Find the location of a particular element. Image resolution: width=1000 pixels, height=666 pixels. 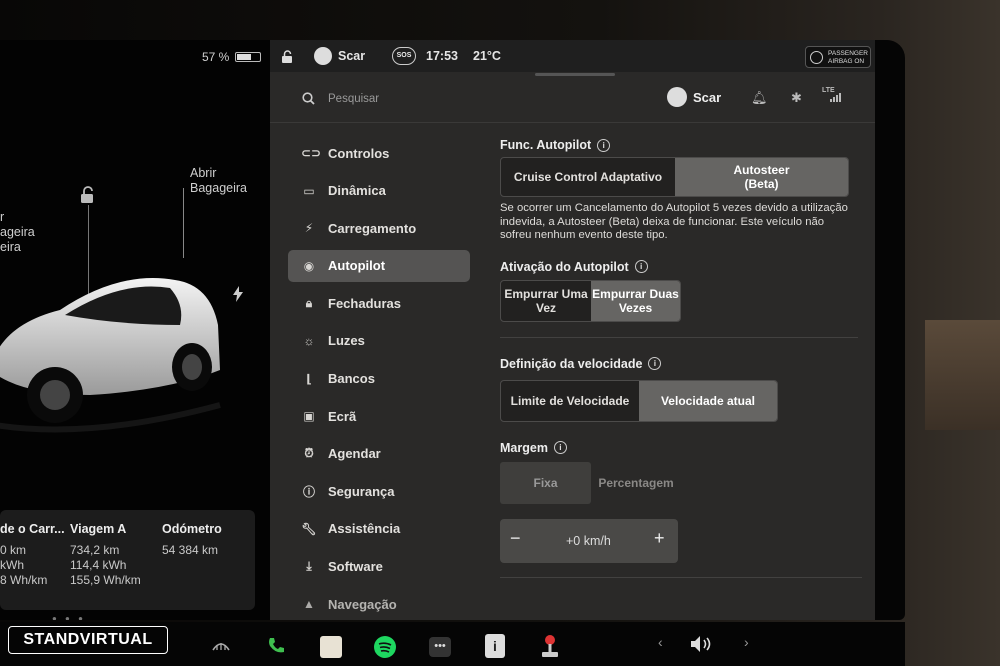

current-speed-option: Velocidade atual is located at coordinates (708, 400).